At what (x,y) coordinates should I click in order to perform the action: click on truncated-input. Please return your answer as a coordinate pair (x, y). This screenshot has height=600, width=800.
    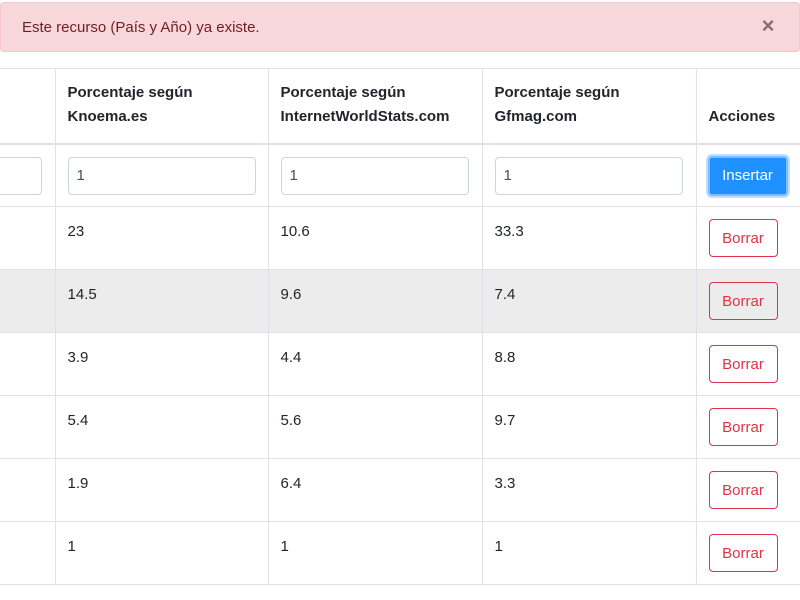
    Looking at the image, I should click on (21, 175).